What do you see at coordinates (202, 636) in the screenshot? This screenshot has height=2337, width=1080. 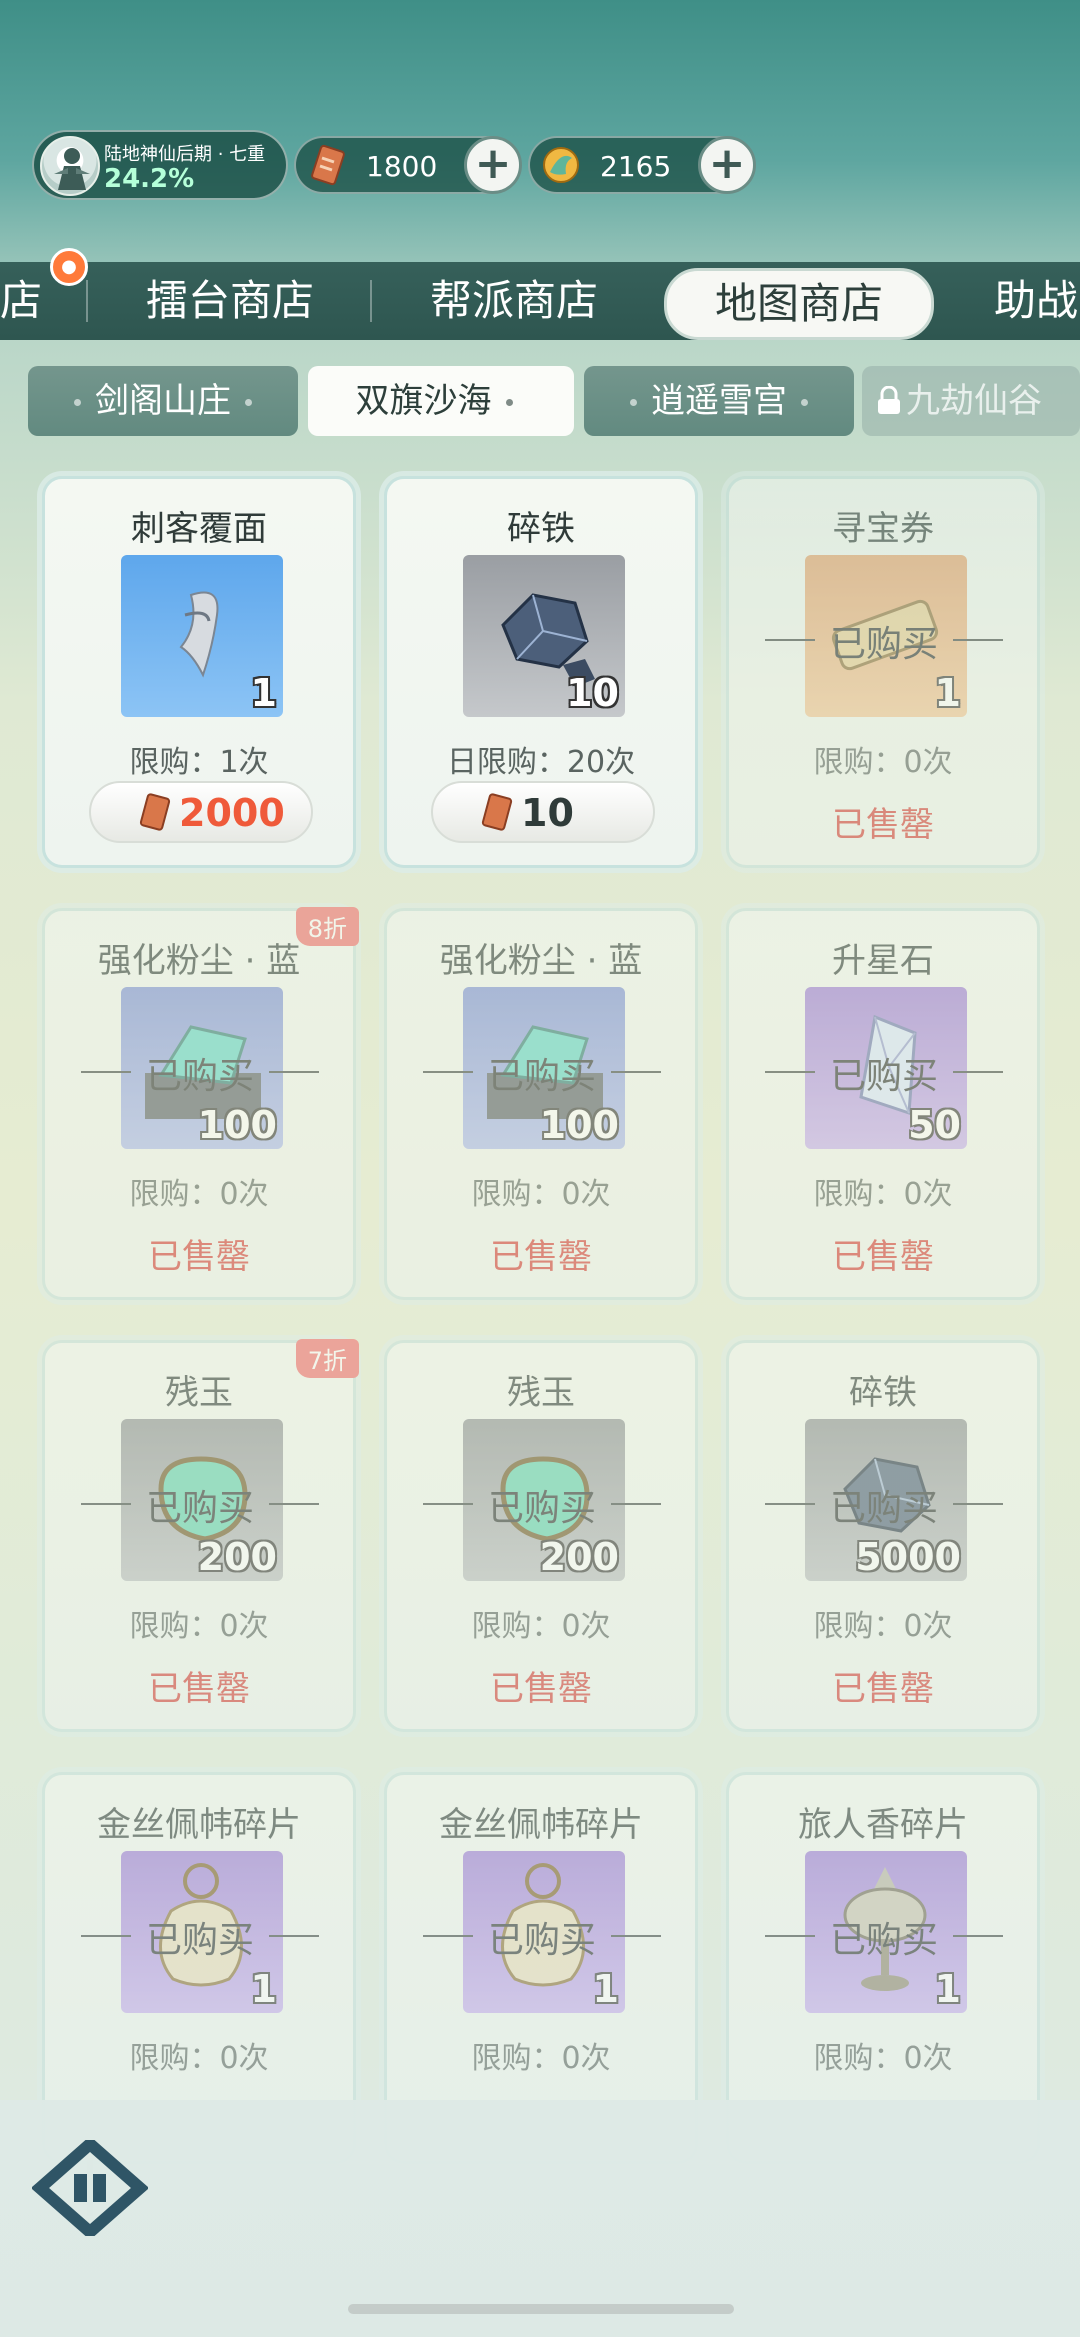 I see `item-image: 1` at bounding box center [202, 636].